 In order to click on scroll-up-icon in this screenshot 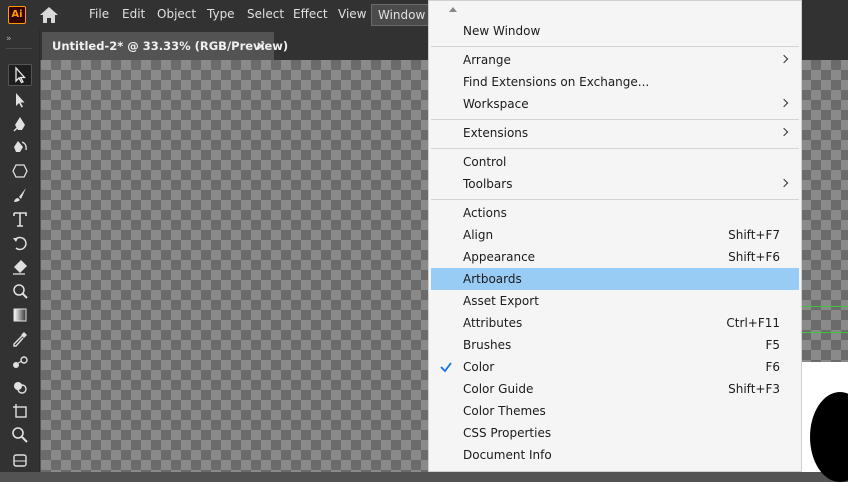, I will do `click(453, 9)`.